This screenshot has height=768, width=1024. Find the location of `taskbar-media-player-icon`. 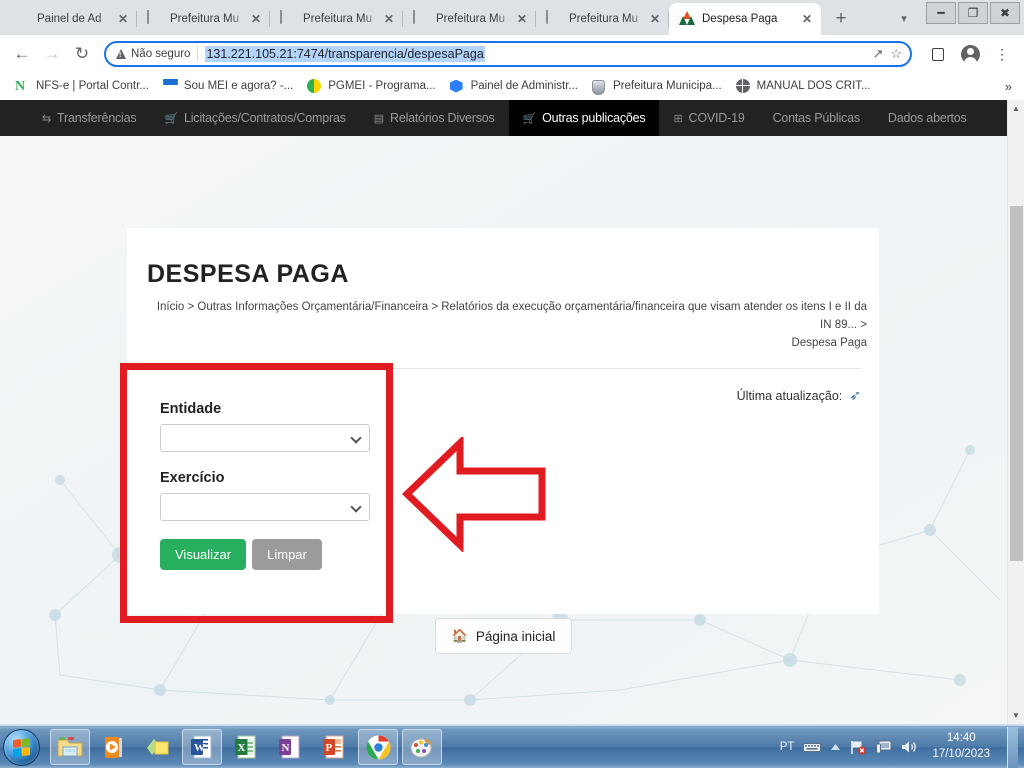

taskbar-media-player-icon is located at coordinates (114, 747).